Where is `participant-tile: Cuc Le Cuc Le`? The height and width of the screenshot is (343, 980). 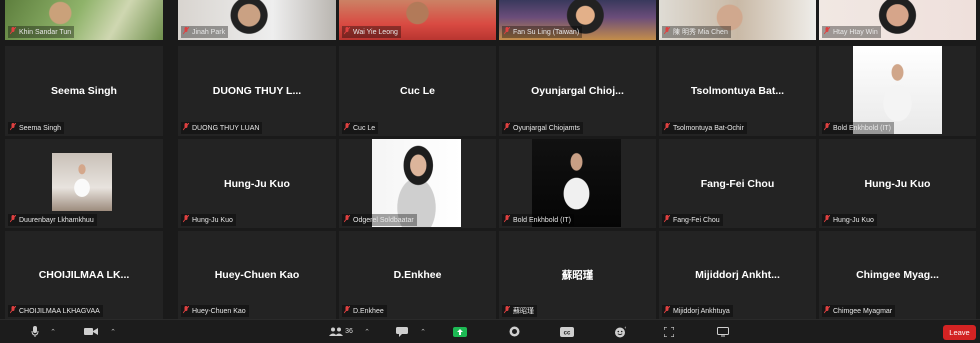
participant-tile: Cuc Le Cuc Le is located at coordinates (417, 91).